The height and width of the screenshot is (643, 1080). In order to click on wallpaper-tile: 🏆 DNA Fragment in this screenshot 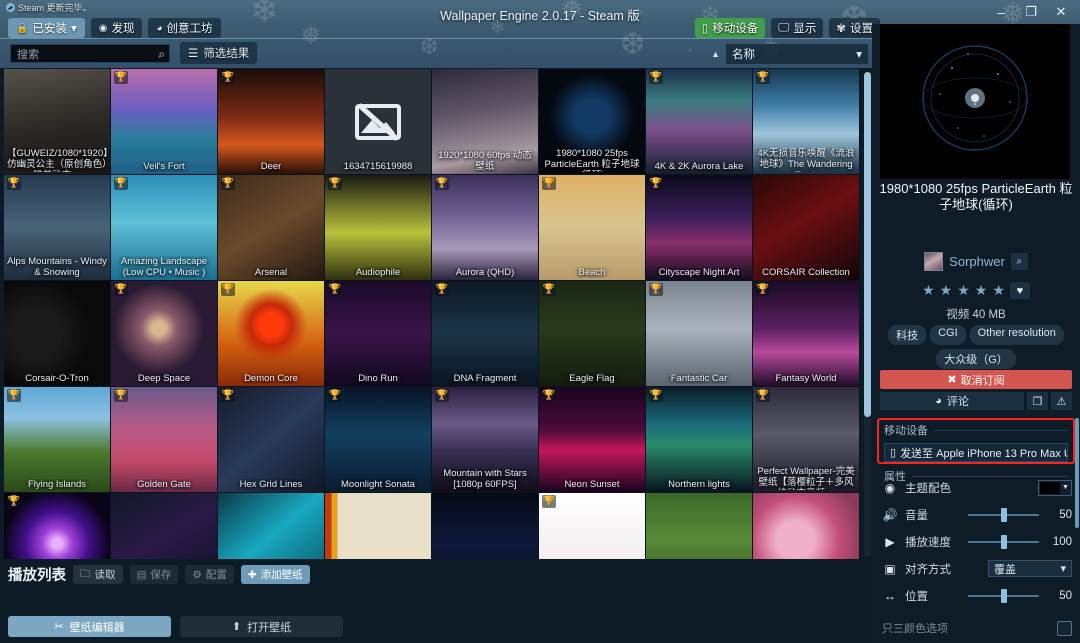, I will do `click(485, 333)`.